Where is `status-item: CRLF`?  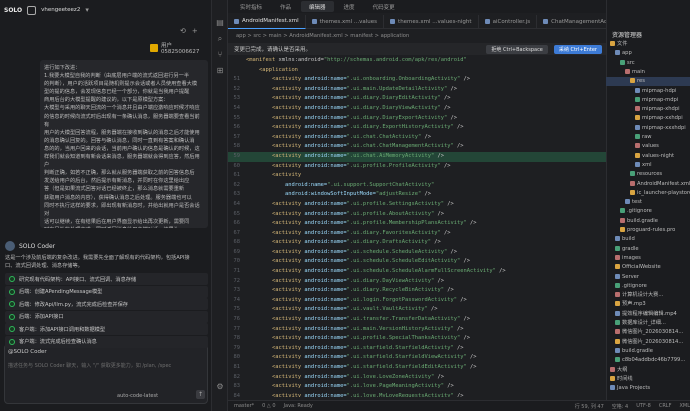 status-item: CRLF is located at coordinates (665, 406).